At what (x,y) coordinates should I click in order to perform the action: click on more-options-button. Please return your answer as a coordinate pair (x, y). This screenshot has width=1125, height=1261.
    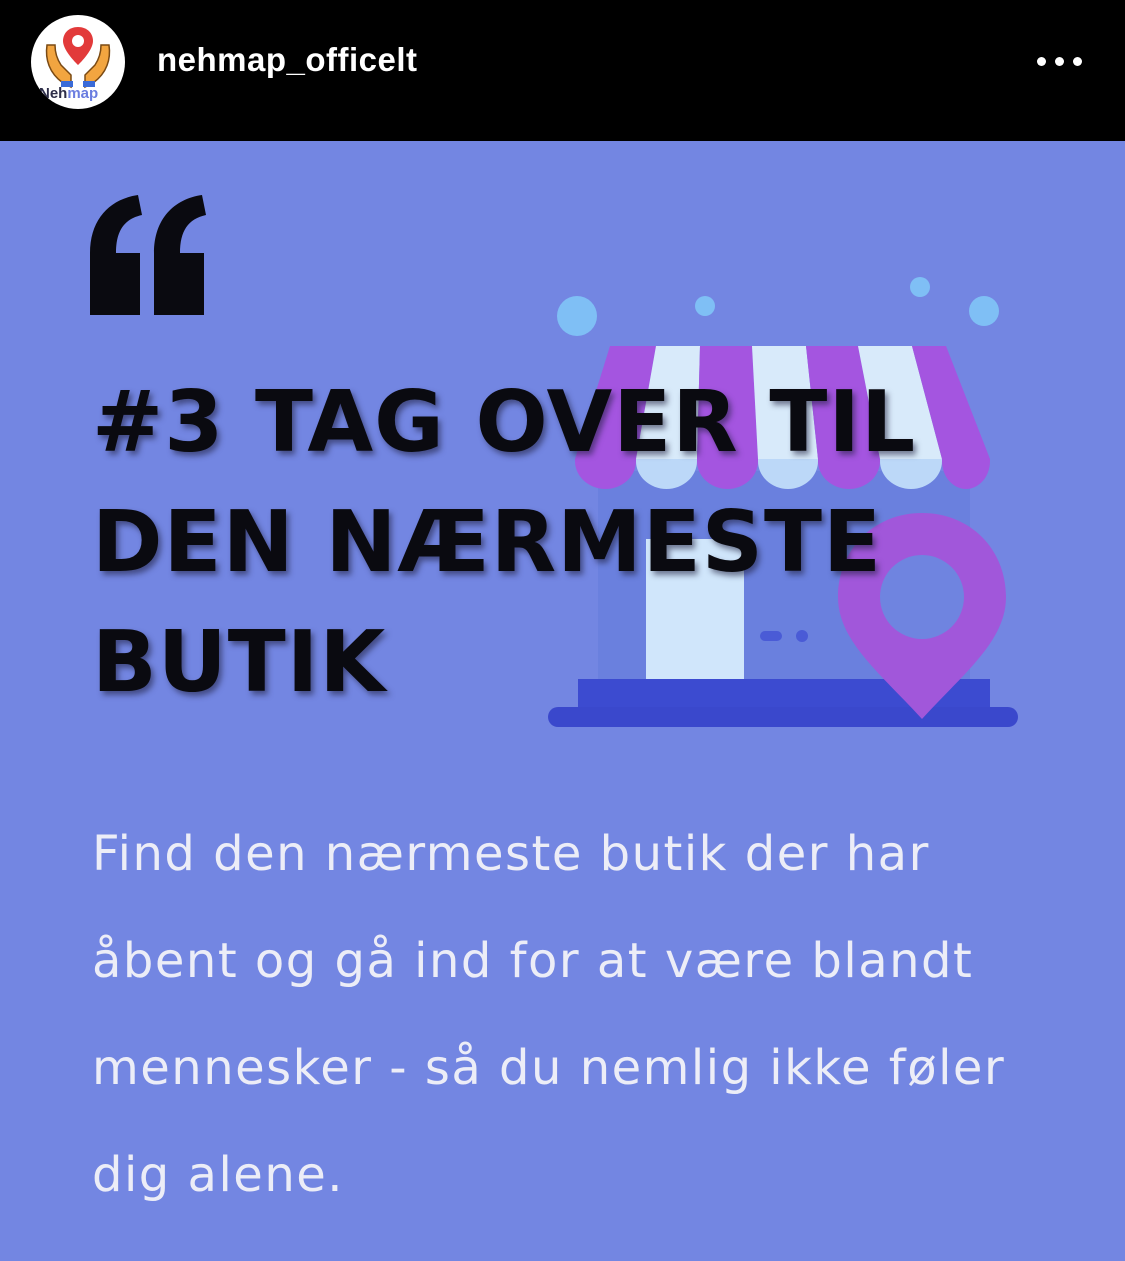
    Looking at the image, I should click on (1058, 62).